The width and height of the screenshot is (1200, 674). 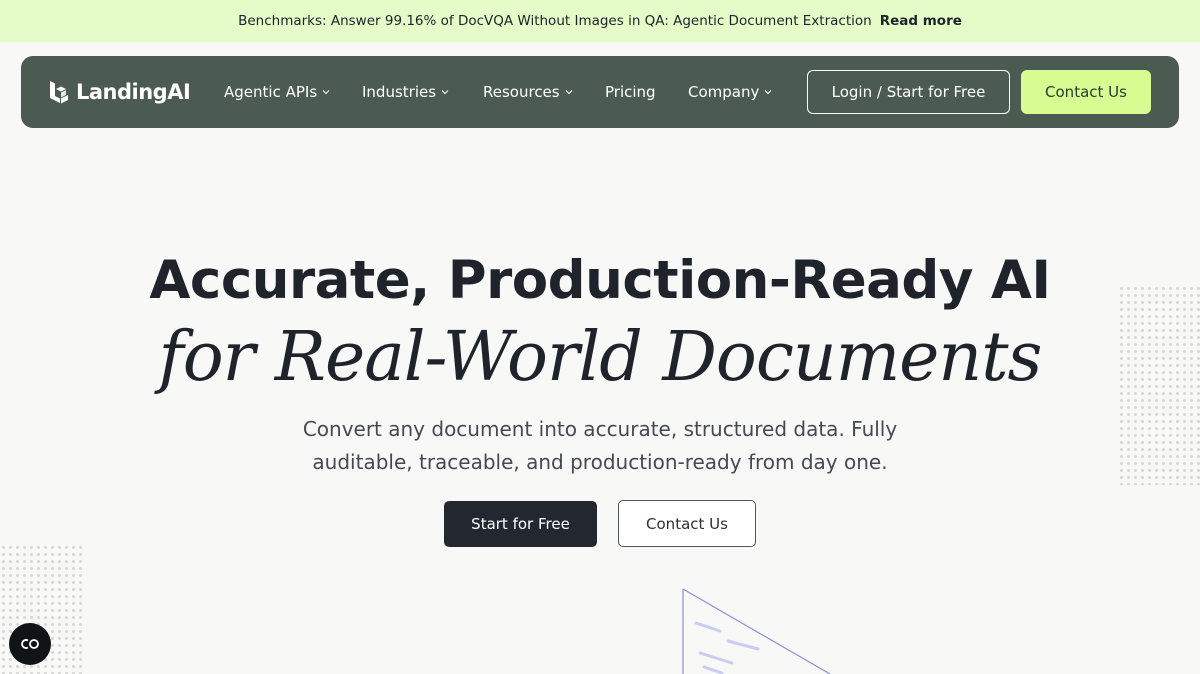 What do you see at coordinates (520, 524) in the screenshot?
I see `start-for-free-button: Start for Free` at bounding box center [520, 524].